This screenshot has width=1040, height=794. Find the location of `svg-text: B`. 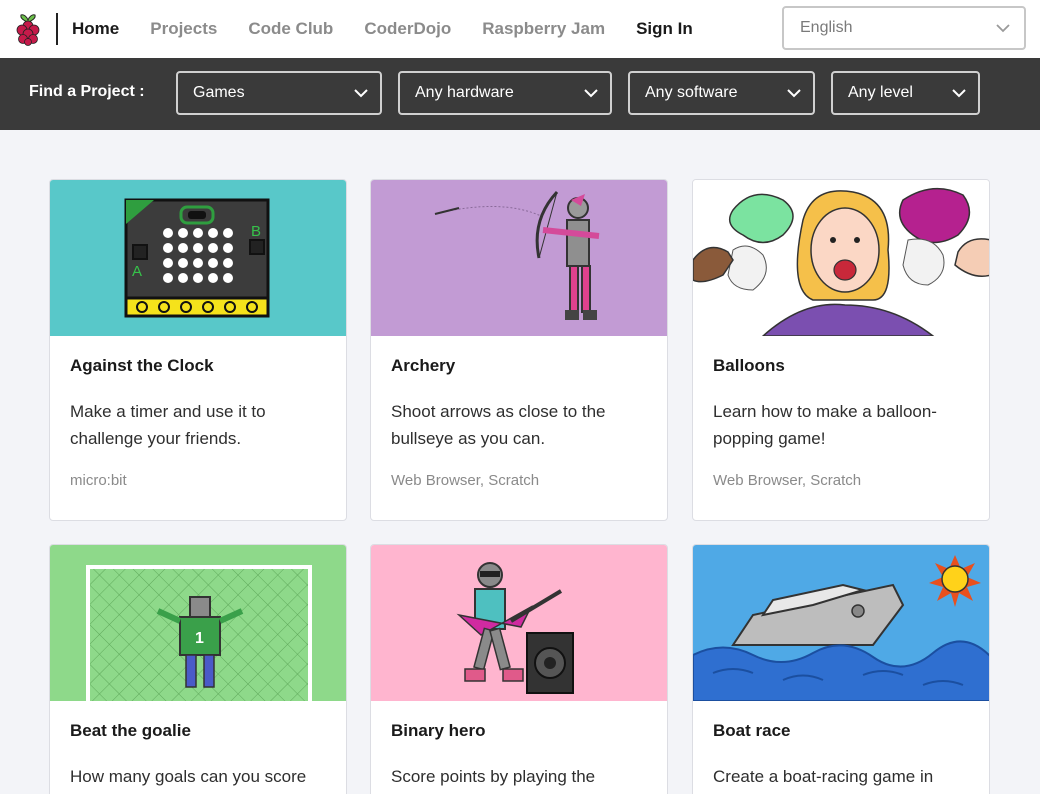

svg-text: B is located at coordinates (256, 231).